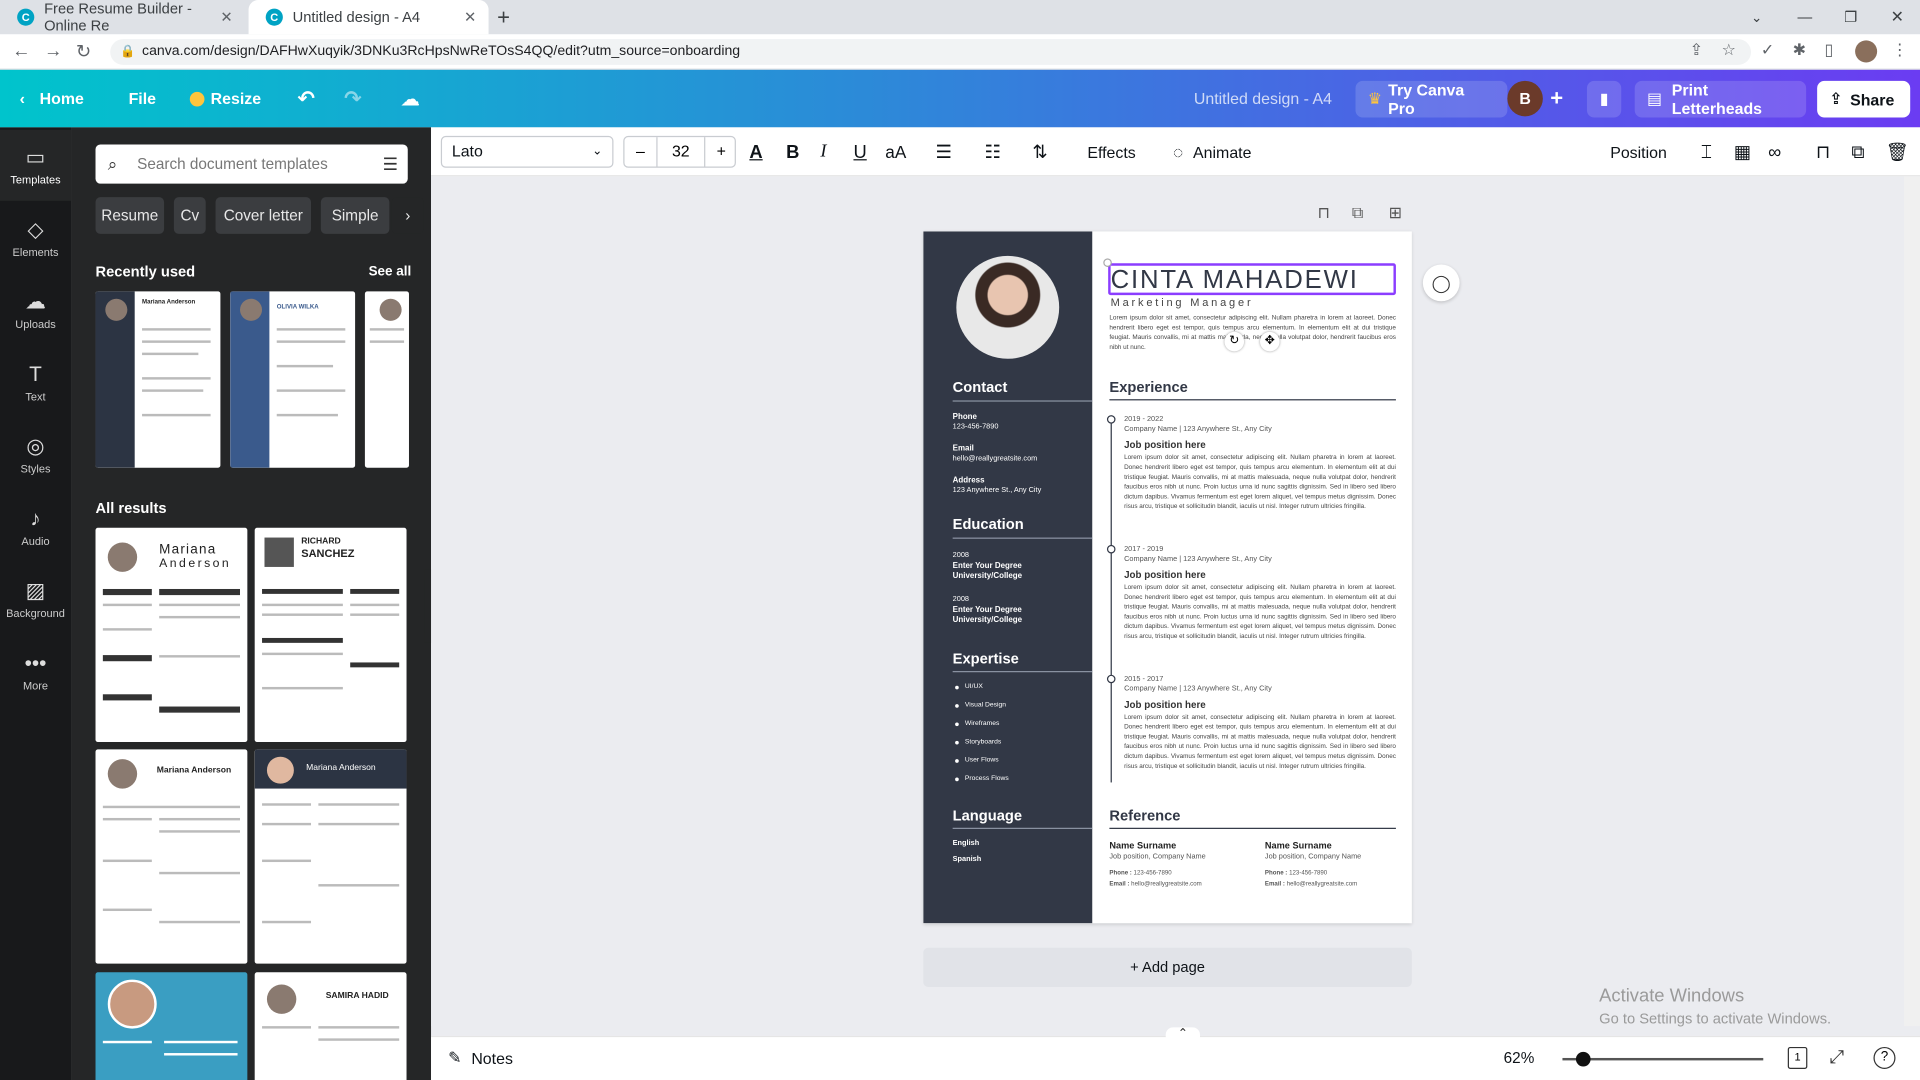  What do you see at coordinates (1039, 151) in the screenshot?
I see `spacing-icon: ⇅` at bounding box center [1039, 151].